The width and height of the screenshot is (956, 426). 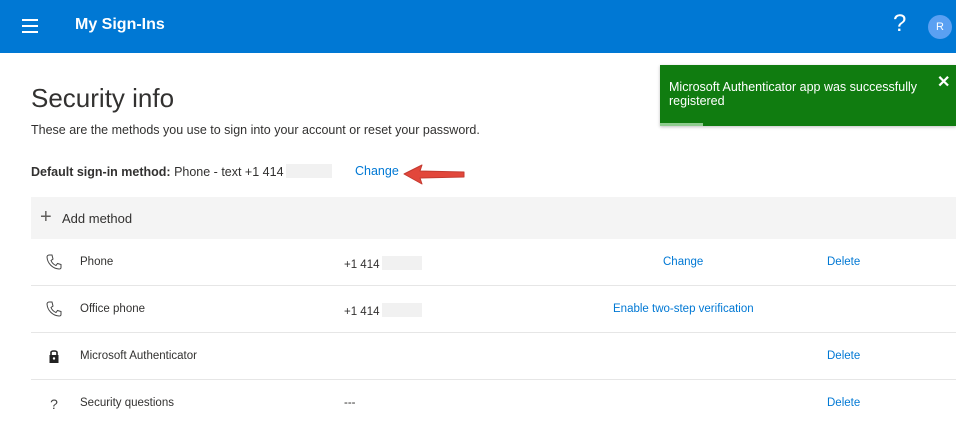 What do you see at coordinates (843, 403) in the screenshot?
I see `delete-security-questions-link: Delete` at bounding box center [843, 403].